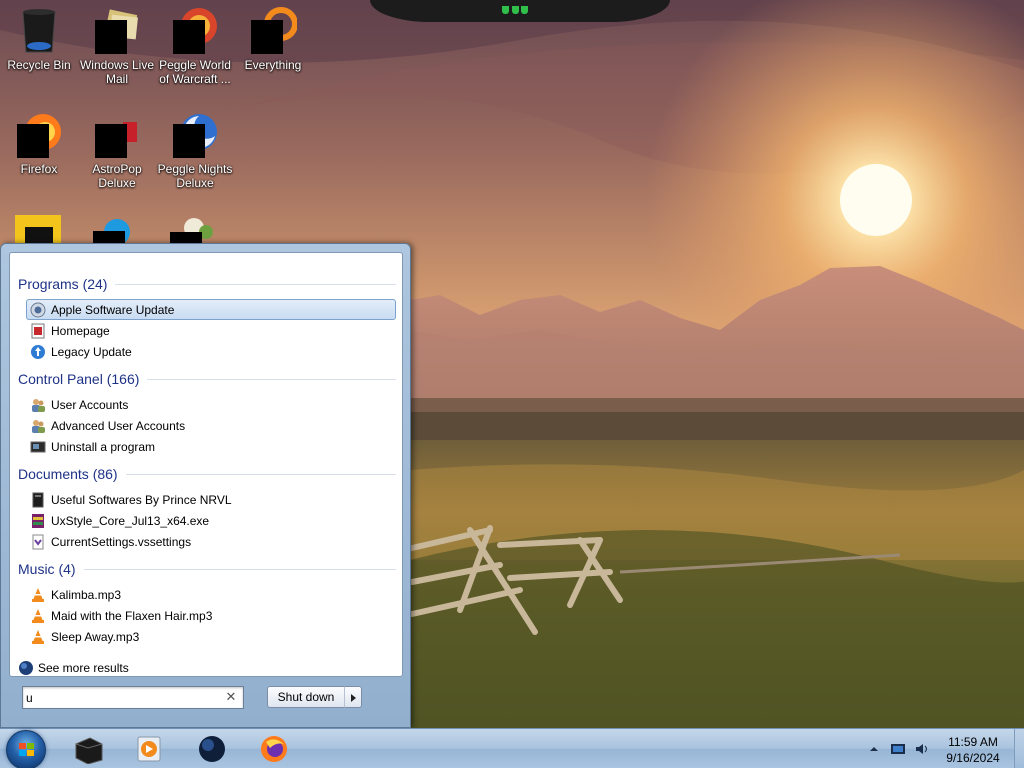  I want to click on result-useful-softwares: Useful Softwares By Prince NRVL, so click(211, 499).